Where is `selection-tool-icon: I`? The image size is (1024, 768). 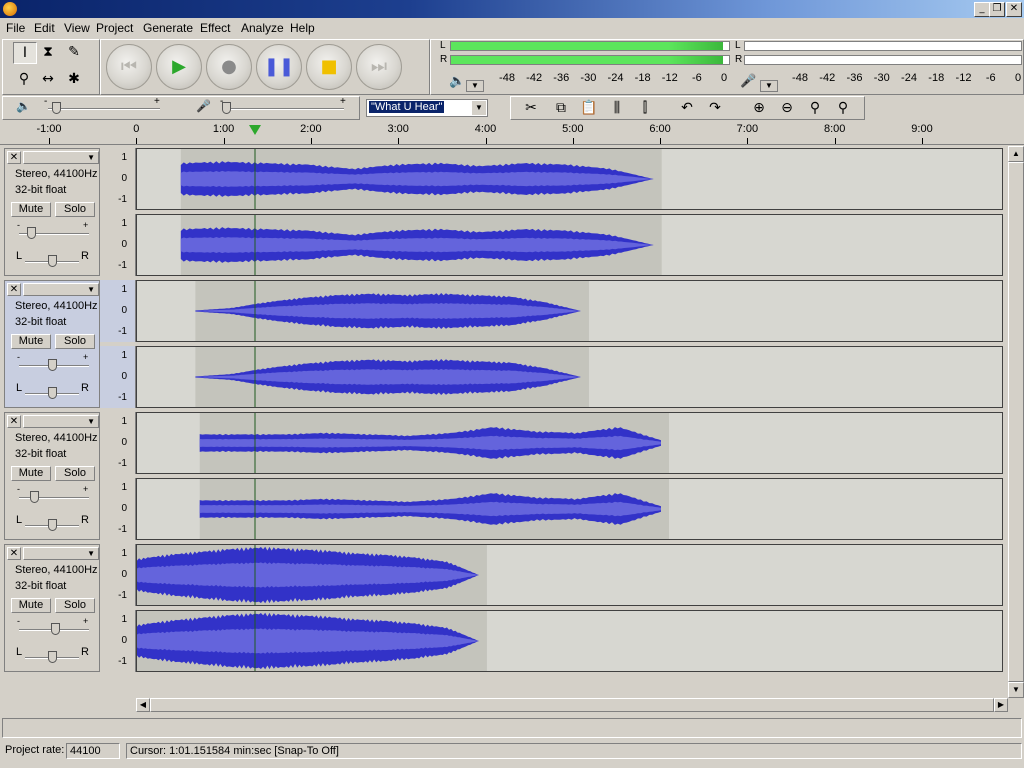
selection-tool-icon: I is located at coordinates (25, 53).